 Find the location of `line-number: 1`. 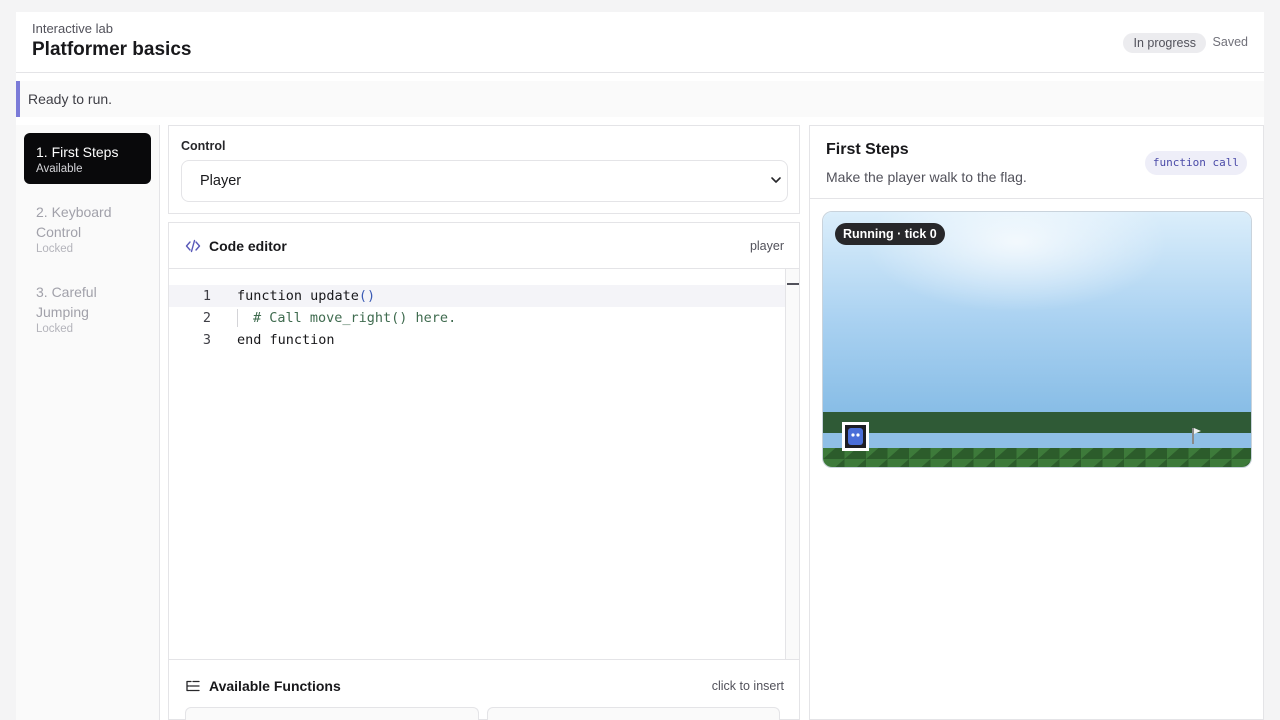

line-number: 1 is located at coordinates (206, 296).